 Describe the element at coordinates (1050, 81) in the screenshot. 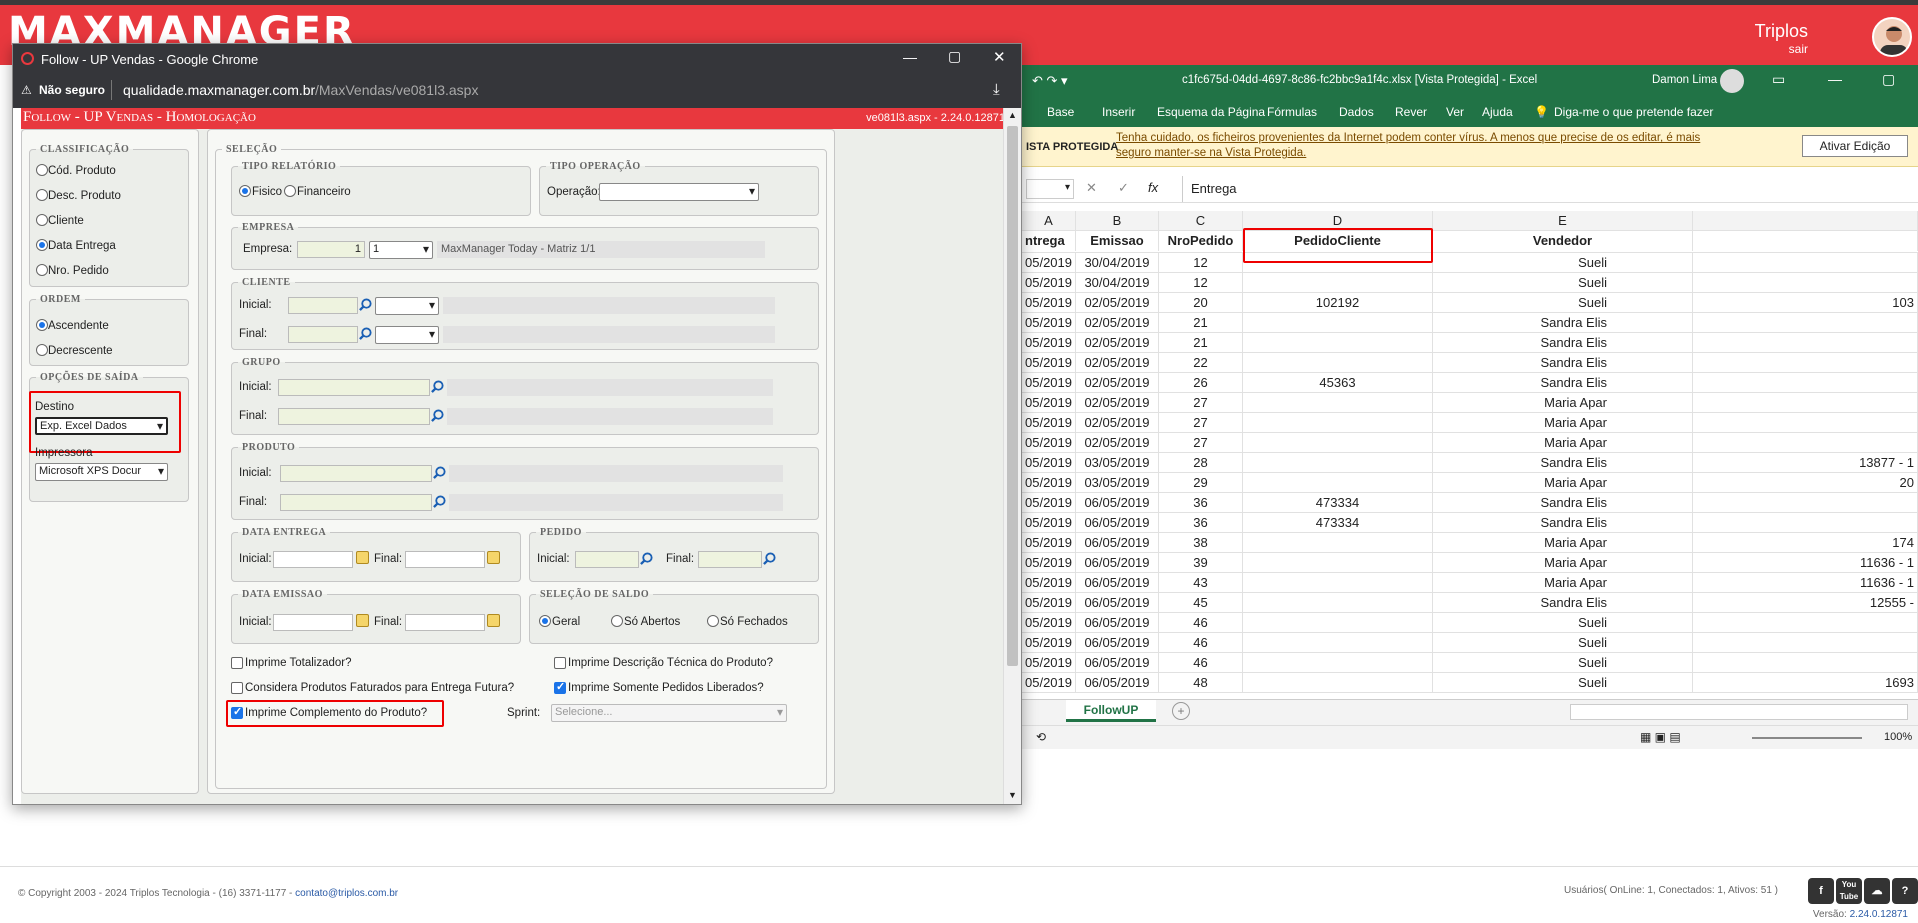

I see `undo-icon: ↶ ↷ ▾` at that location.